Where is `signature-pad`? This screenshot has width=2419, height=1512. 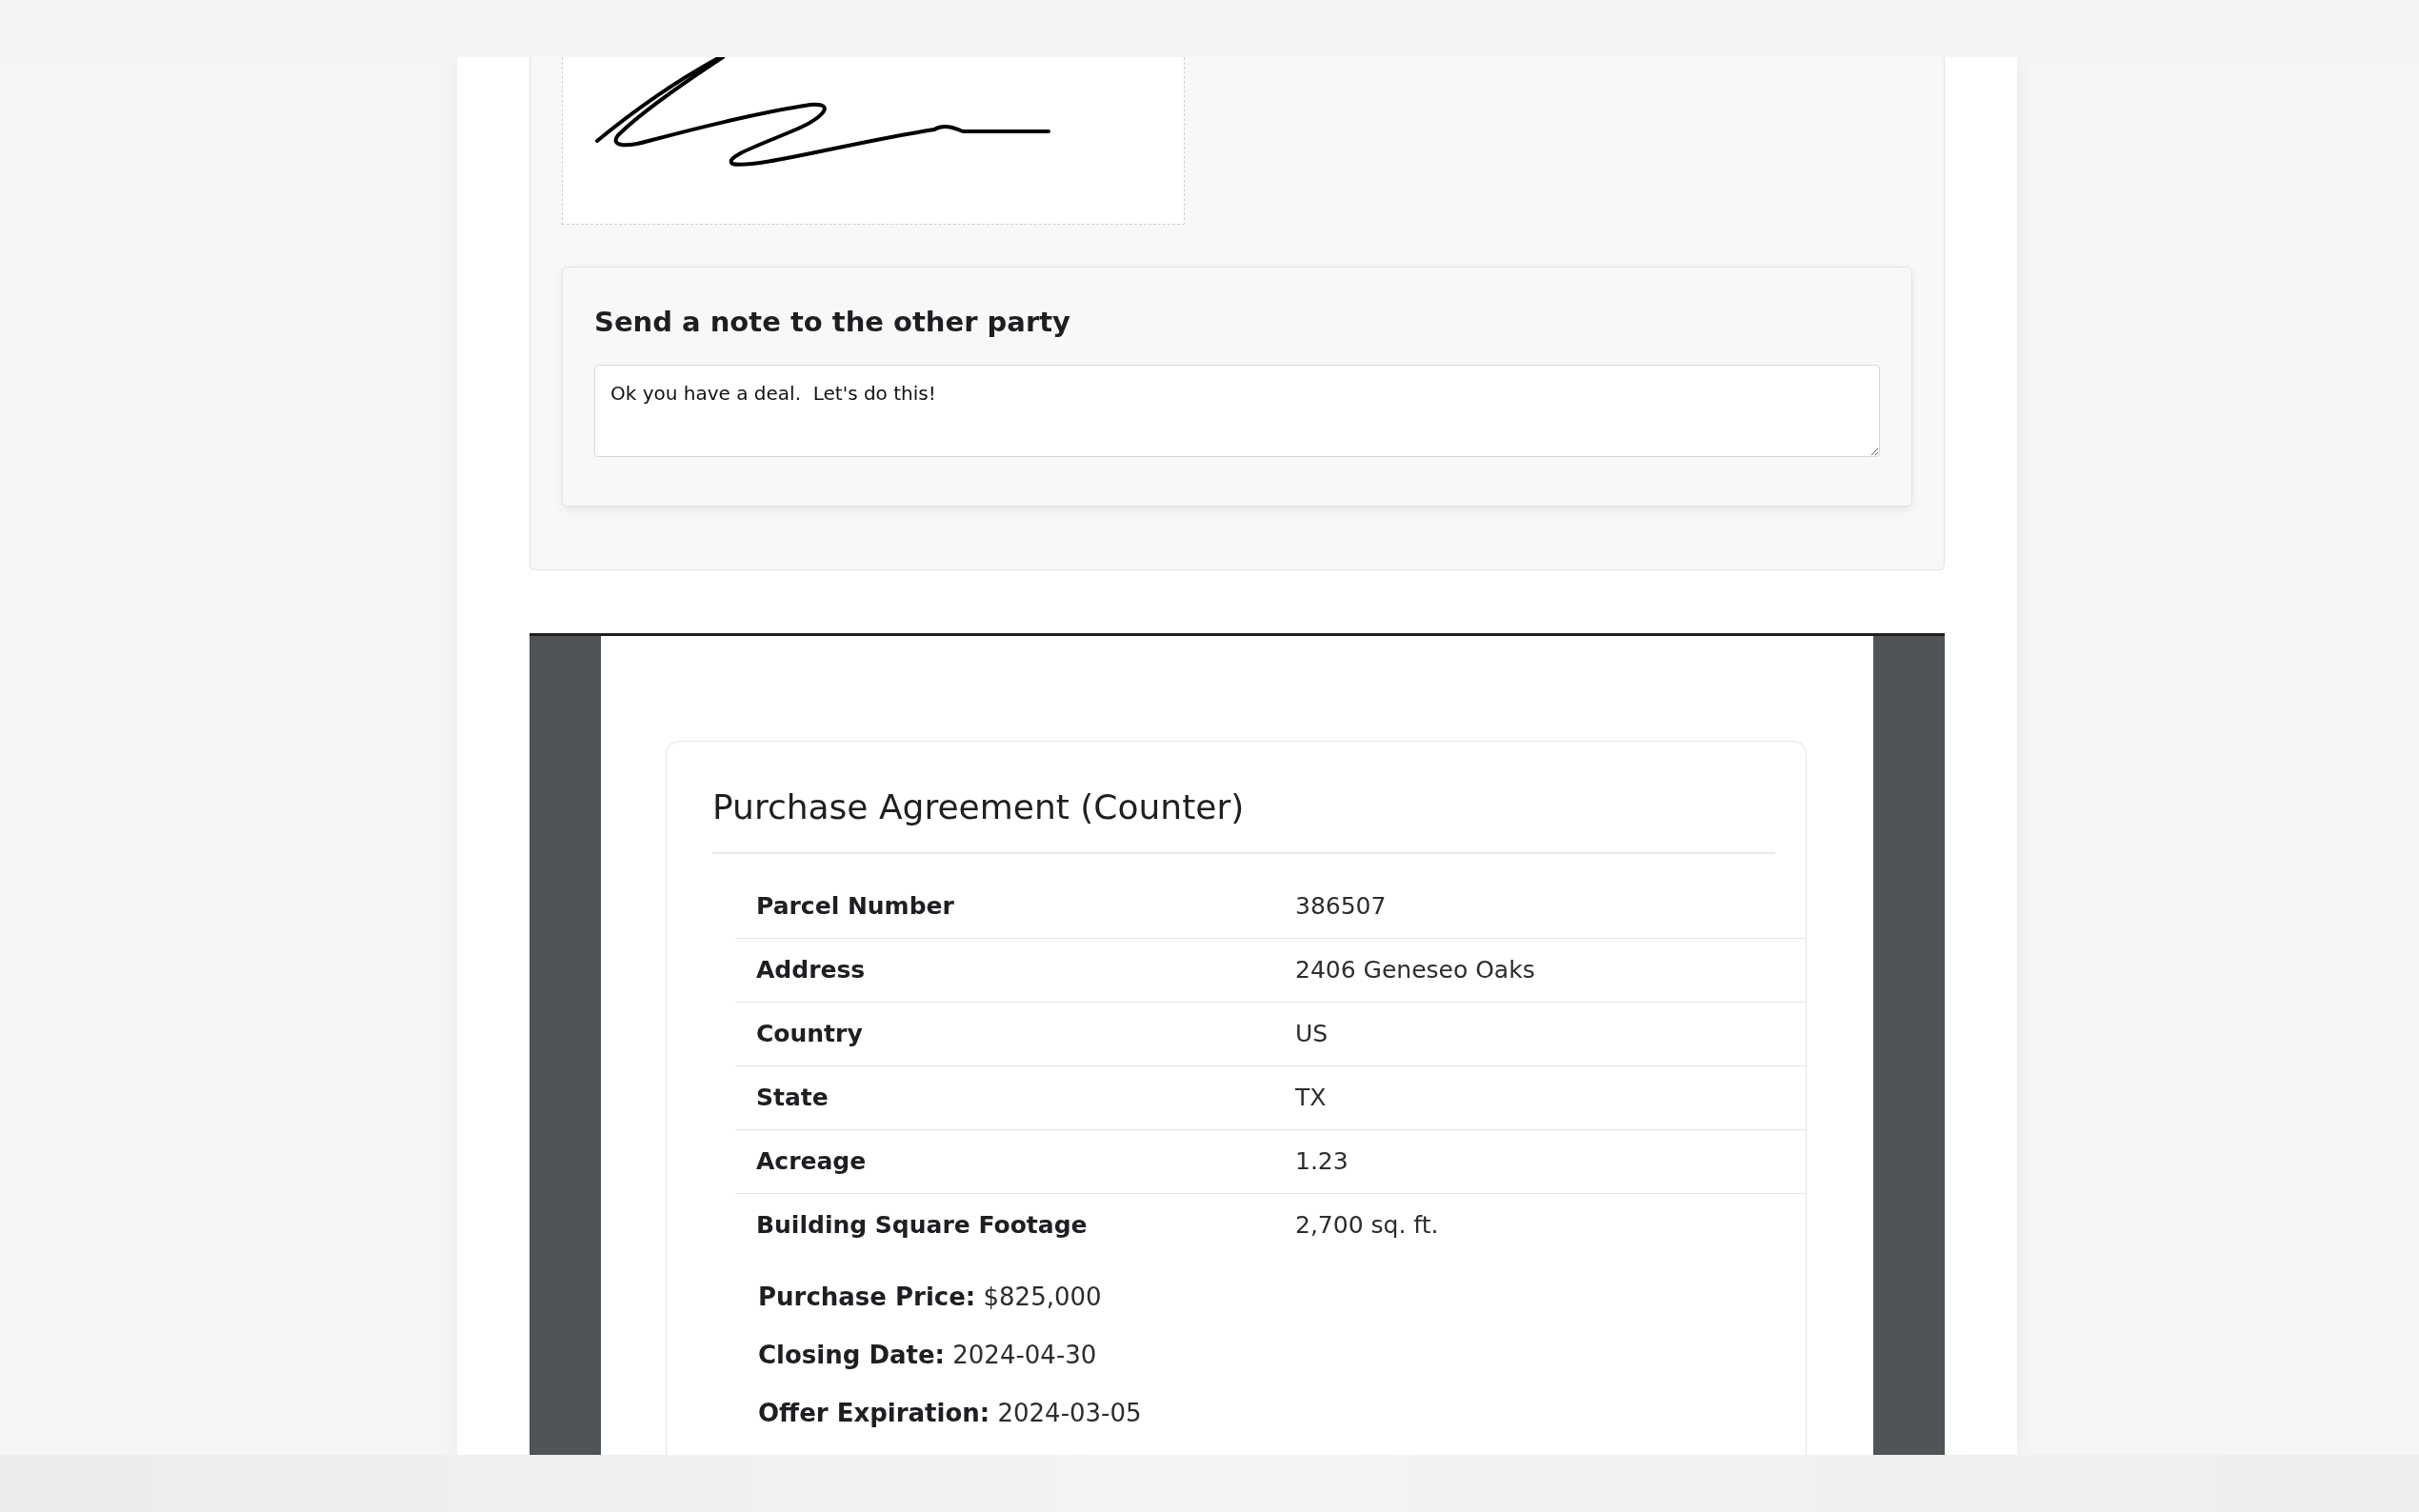 signature-pad is located at coordinates (873, 141).